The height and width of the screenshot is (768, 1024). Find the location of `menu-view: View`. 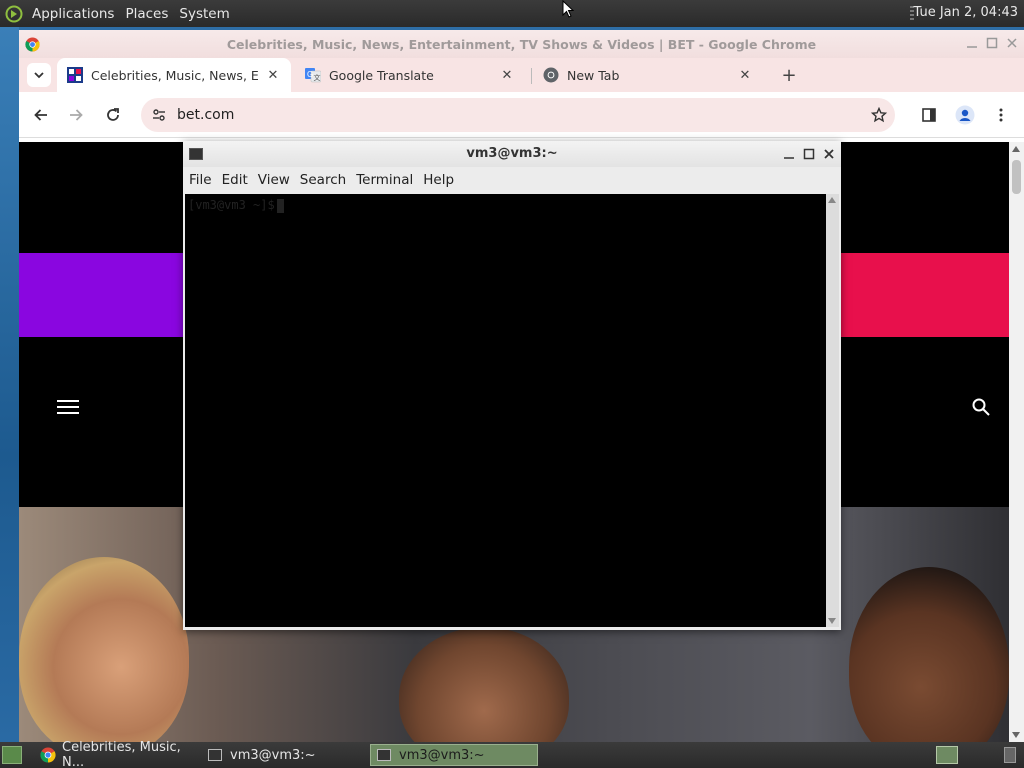

menu-view: View is located at coordinates (274, 180).